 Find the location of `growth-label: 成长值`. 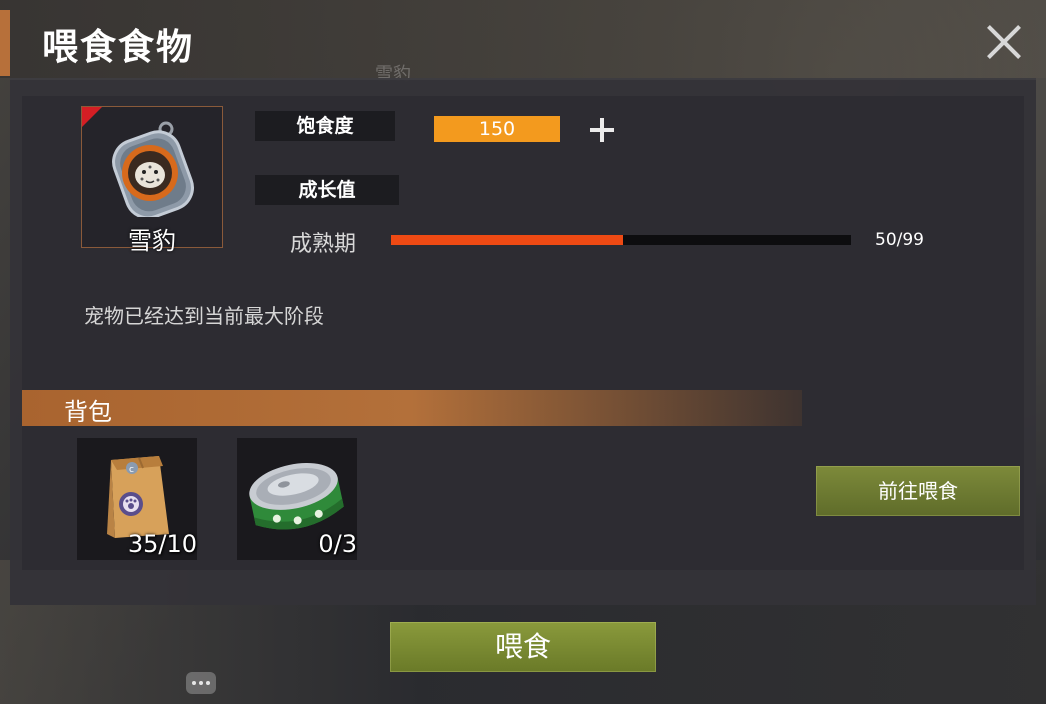

growth-label: 成长值 is located at coordinates (327, 190).